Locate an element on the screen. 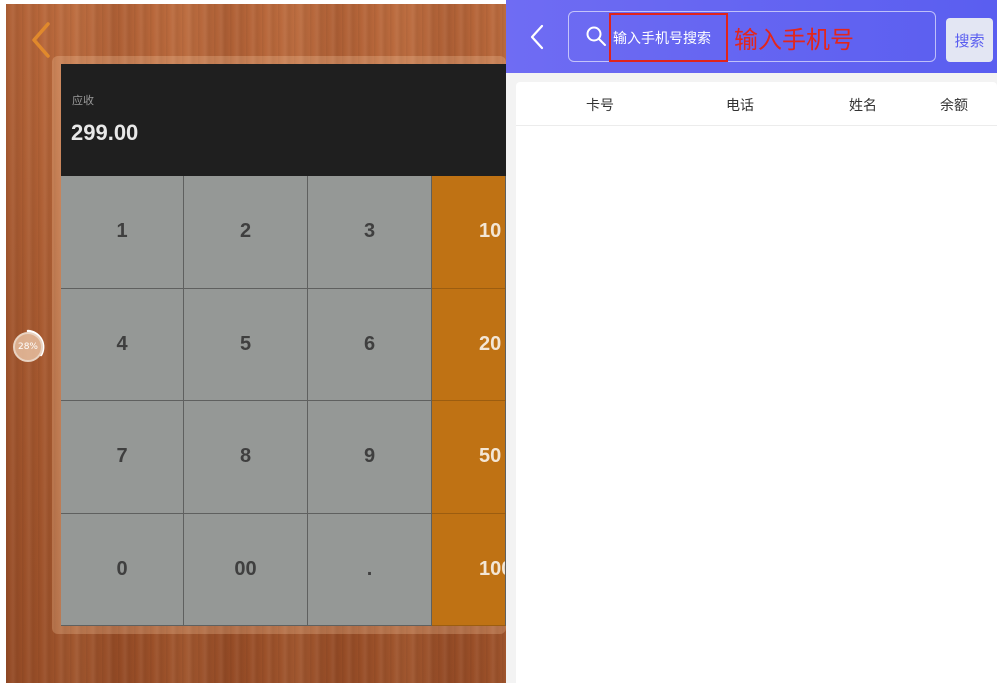  amount-label: 应收 is located at coordinates (83, 100).